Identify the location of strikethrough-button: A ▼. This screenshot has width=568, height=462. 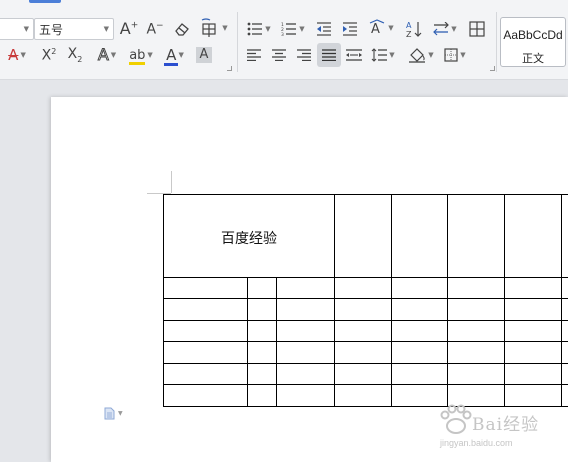
(17, 55).